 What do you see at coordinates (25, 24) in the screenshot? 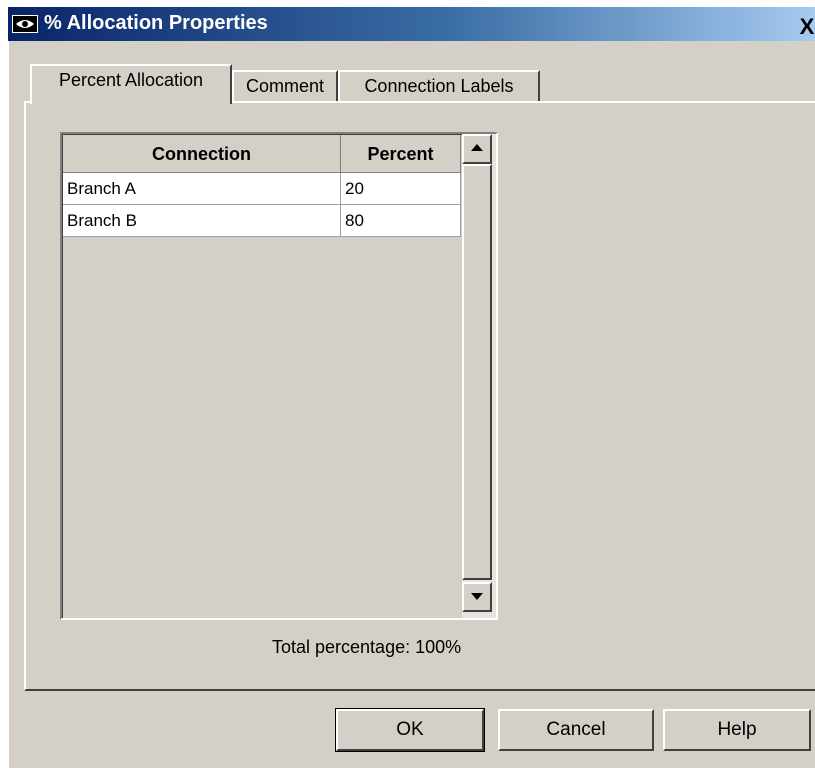
I see `eye-icon` at bounding box center [25, 24].